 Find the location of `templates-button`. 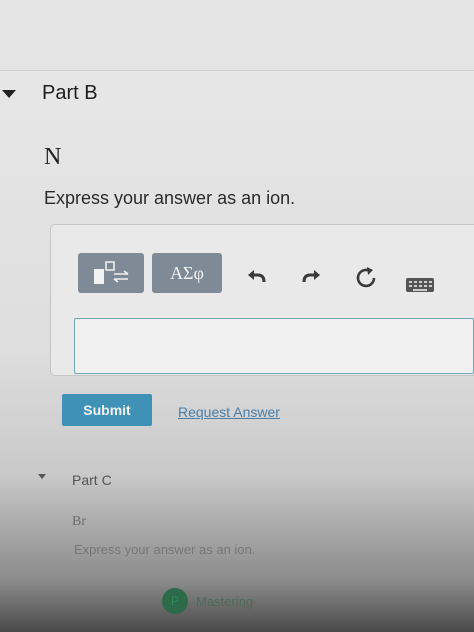

templates-button is located at coordinates (111, 273).